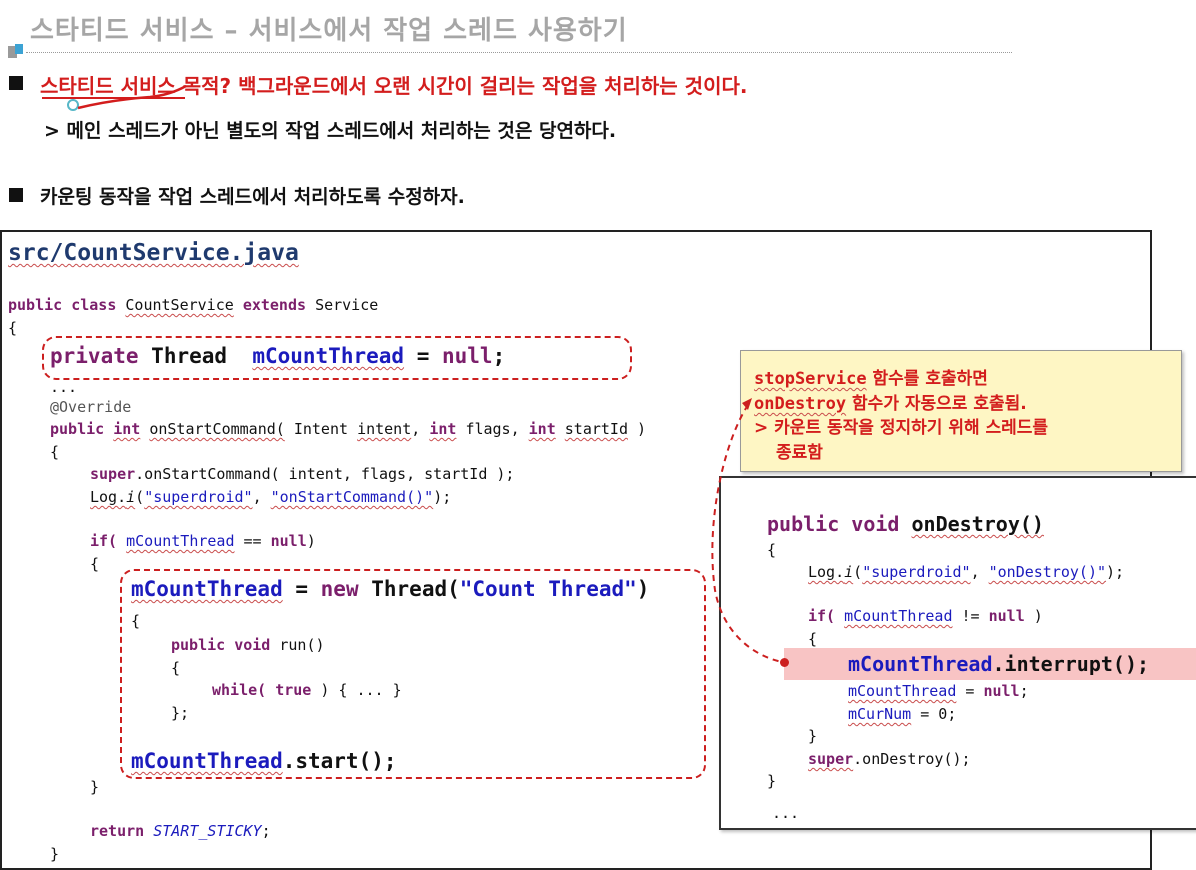 Image resolution: width=1196 pixels, height=870 pixels. Describe the element at coordinates (271, 497) in the screenshot. I see `code-line-log-onstart: Log.i("superdroid", "onStartCommand()");` at that location.